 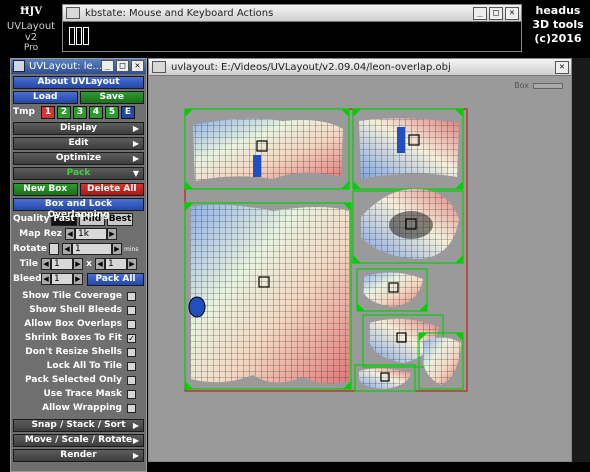 What do you see at coordinates (62, 279) in the screenshot?
I see `bleed-field: 1` at bounding box center [62, 279].